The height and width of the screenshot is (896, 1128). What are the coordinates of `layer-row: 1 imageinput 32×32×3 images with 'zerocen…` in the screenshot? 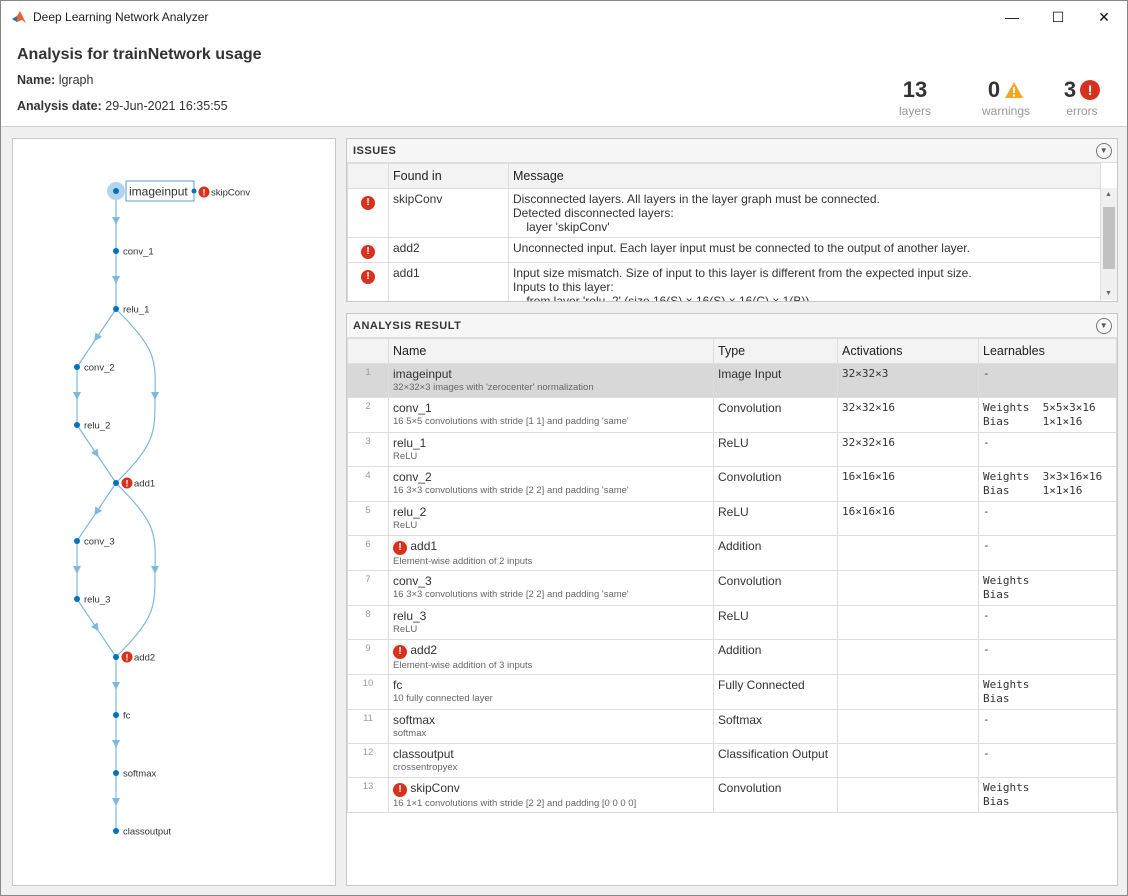 It's located at (732, 380).